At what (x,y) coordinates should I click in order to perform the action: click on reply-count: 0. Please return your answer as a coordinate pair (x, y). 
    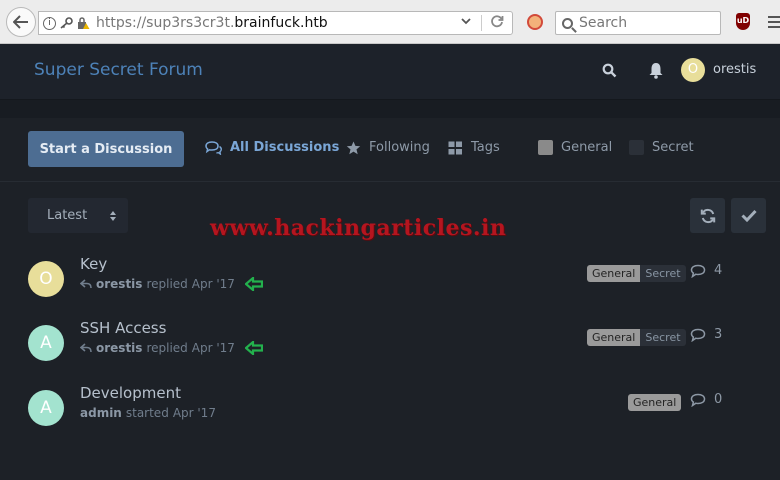
    Looking at the image, I should click on (706, 399).